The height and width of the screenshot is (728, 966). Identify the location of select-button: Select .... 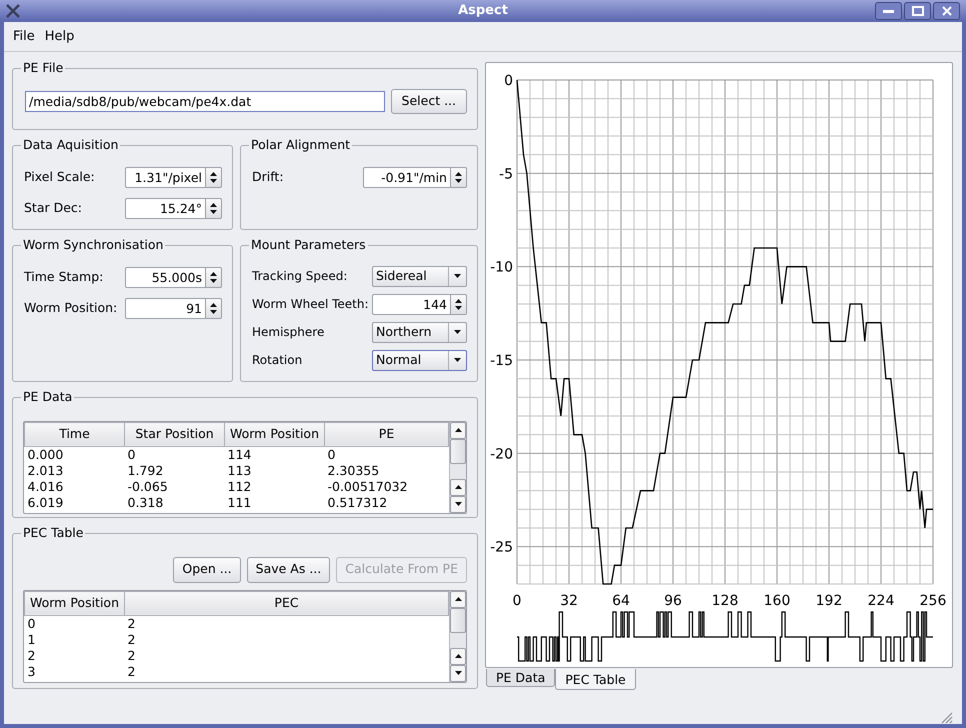
(428, 101).